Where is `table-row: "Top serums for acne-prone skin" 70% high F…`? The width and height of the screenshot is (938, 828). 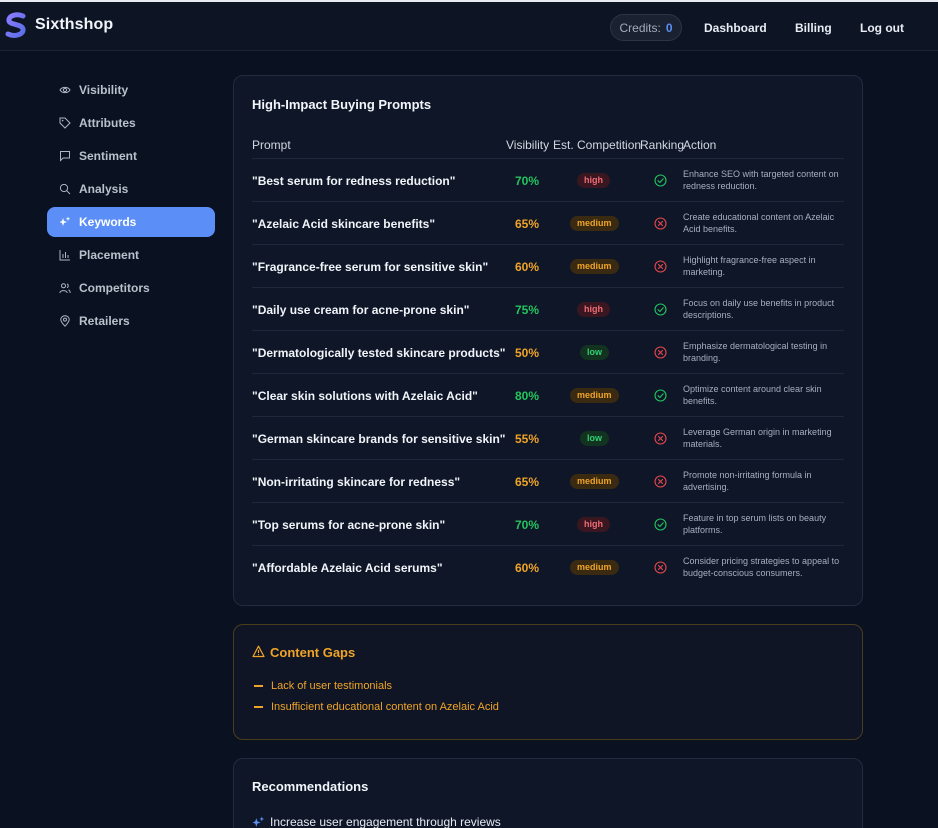
table-row: "Top serums for acne-prone skin" 70% high F… is located at coordinates (548, 523).